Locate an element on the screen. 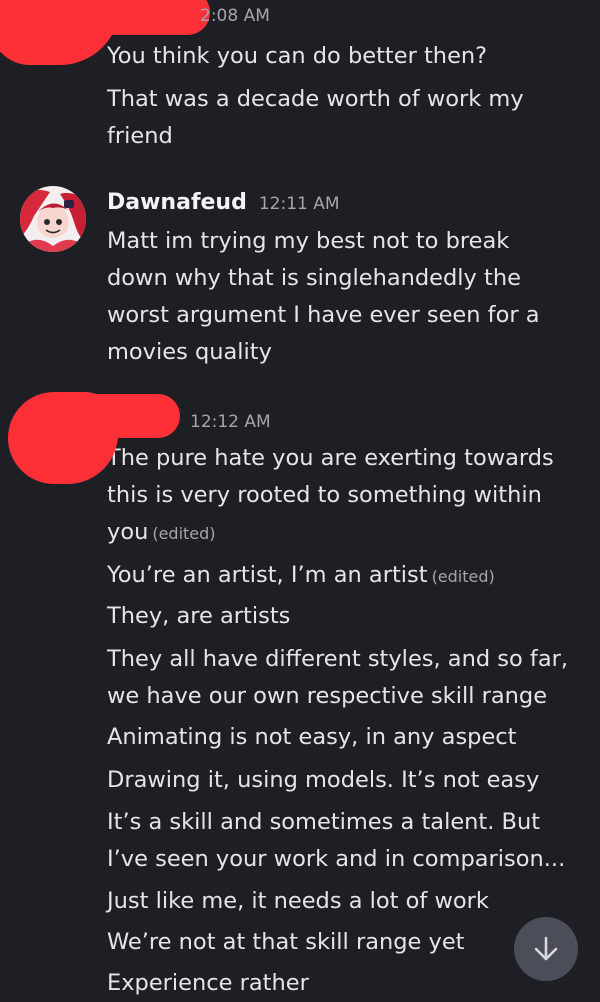  chat-message: Experience rather is located at coordinates (342, 983).